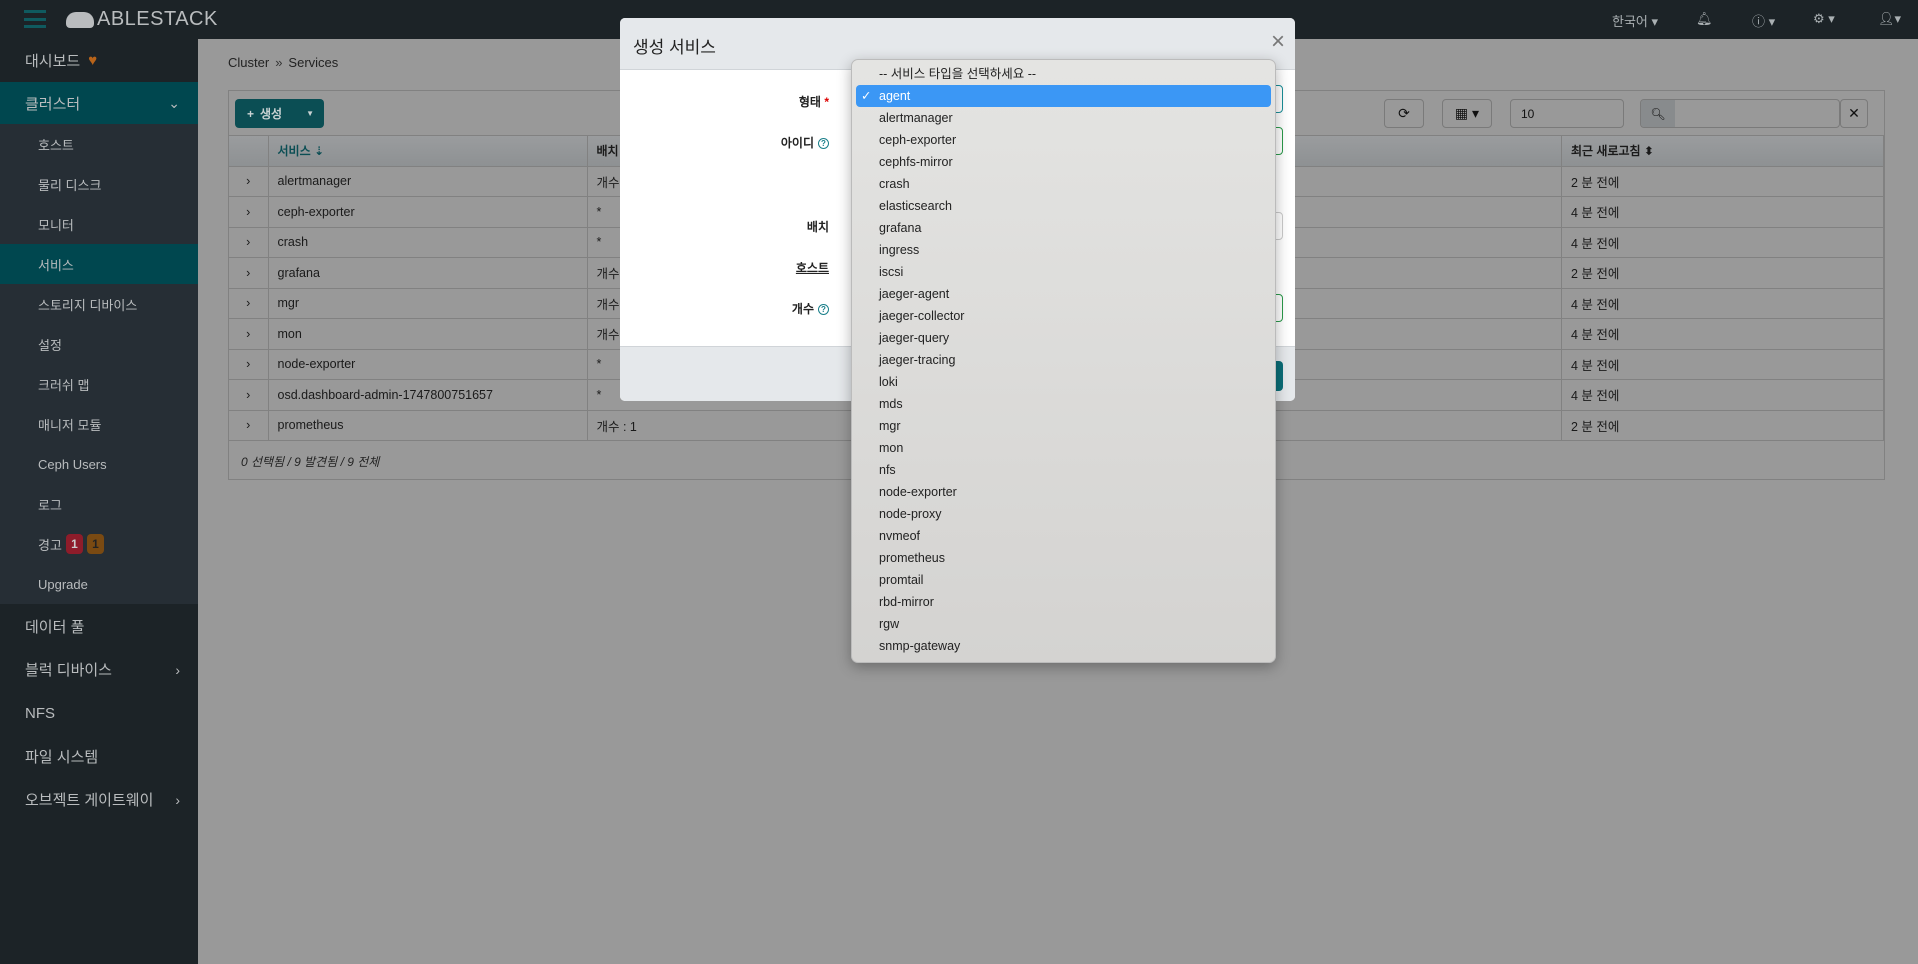 This screenshot has width=1918, height=964. I want to click on label-count: 개수?, so click(810, 308).